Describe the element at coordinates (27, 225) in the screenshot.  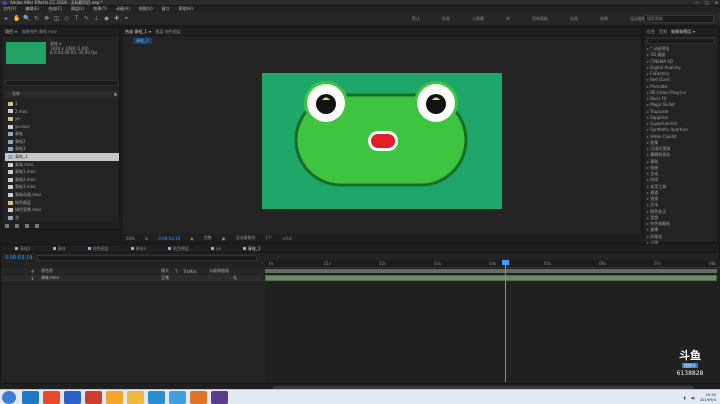
I see `new-comp-icon` at that location.